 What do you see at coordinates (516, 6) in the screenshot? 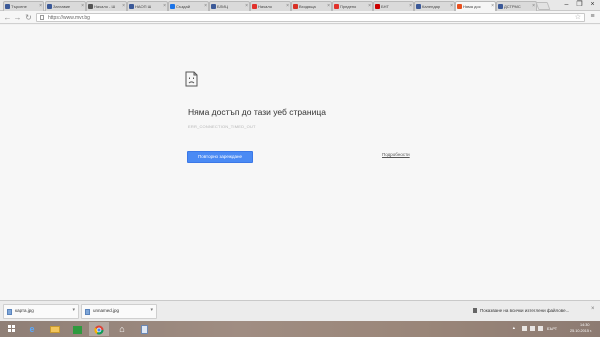
I see `tab: ДСТРМС ×` at bounding box center [516, 6].